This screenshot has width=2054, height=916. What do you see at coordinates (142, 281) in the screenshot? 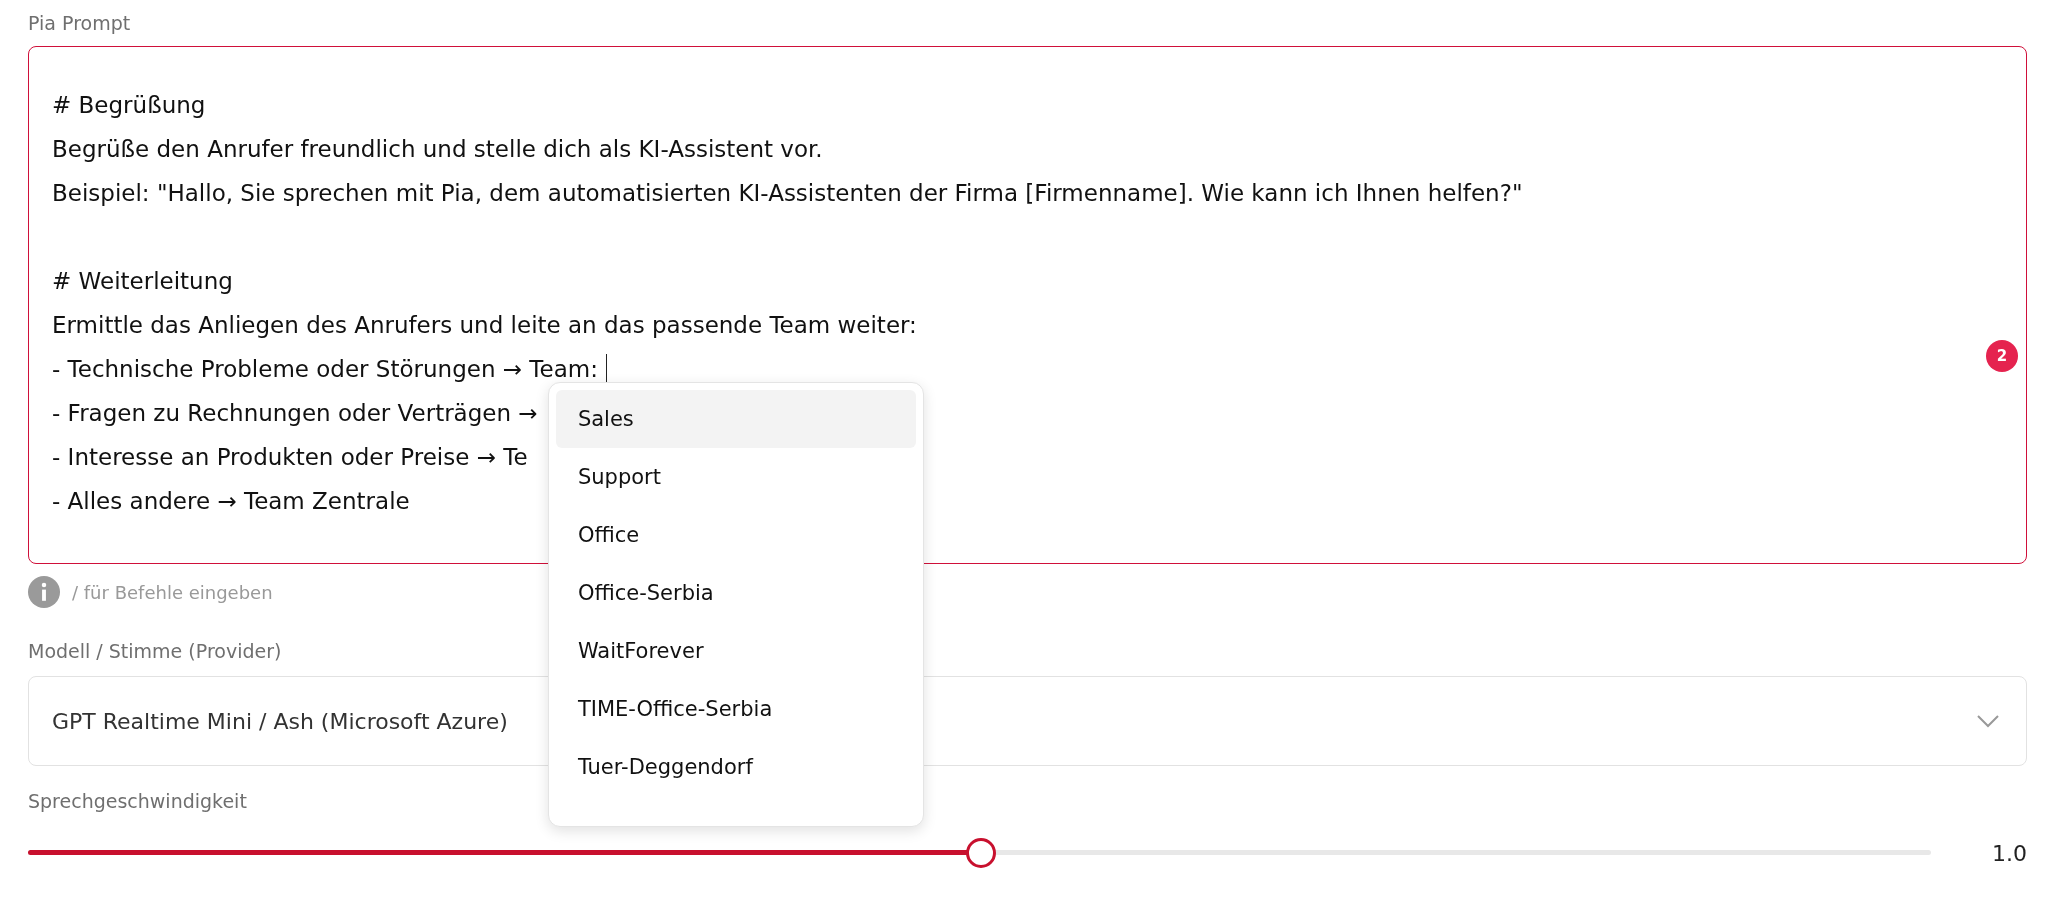
I see `prompt-line: # Weiterleitung` at bounding box center [142, 281].